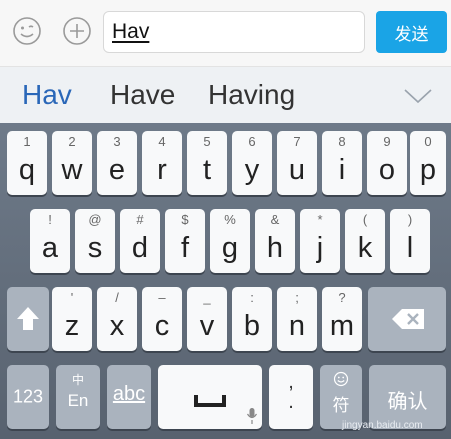 This screenshot has width=451, height=439. I want to click on key-j: * j, so click(320, 241).